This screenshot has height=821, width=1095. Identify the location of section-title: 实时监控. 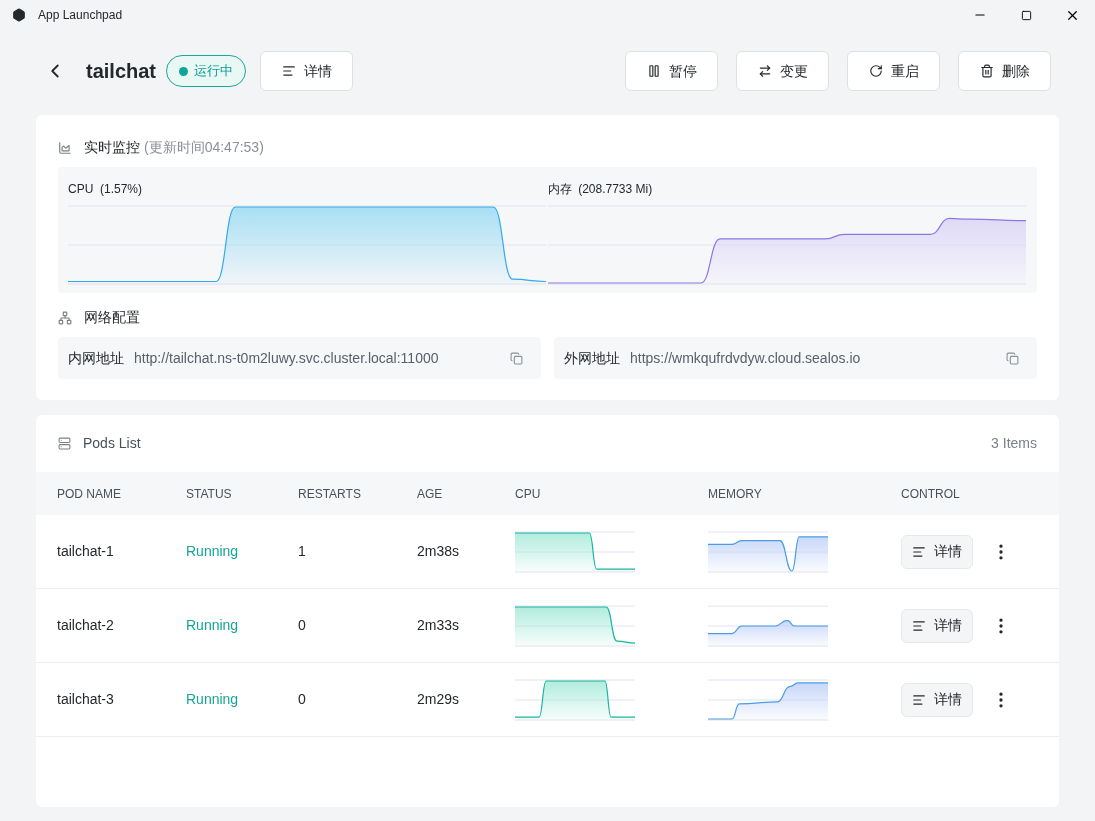
(112, 147).